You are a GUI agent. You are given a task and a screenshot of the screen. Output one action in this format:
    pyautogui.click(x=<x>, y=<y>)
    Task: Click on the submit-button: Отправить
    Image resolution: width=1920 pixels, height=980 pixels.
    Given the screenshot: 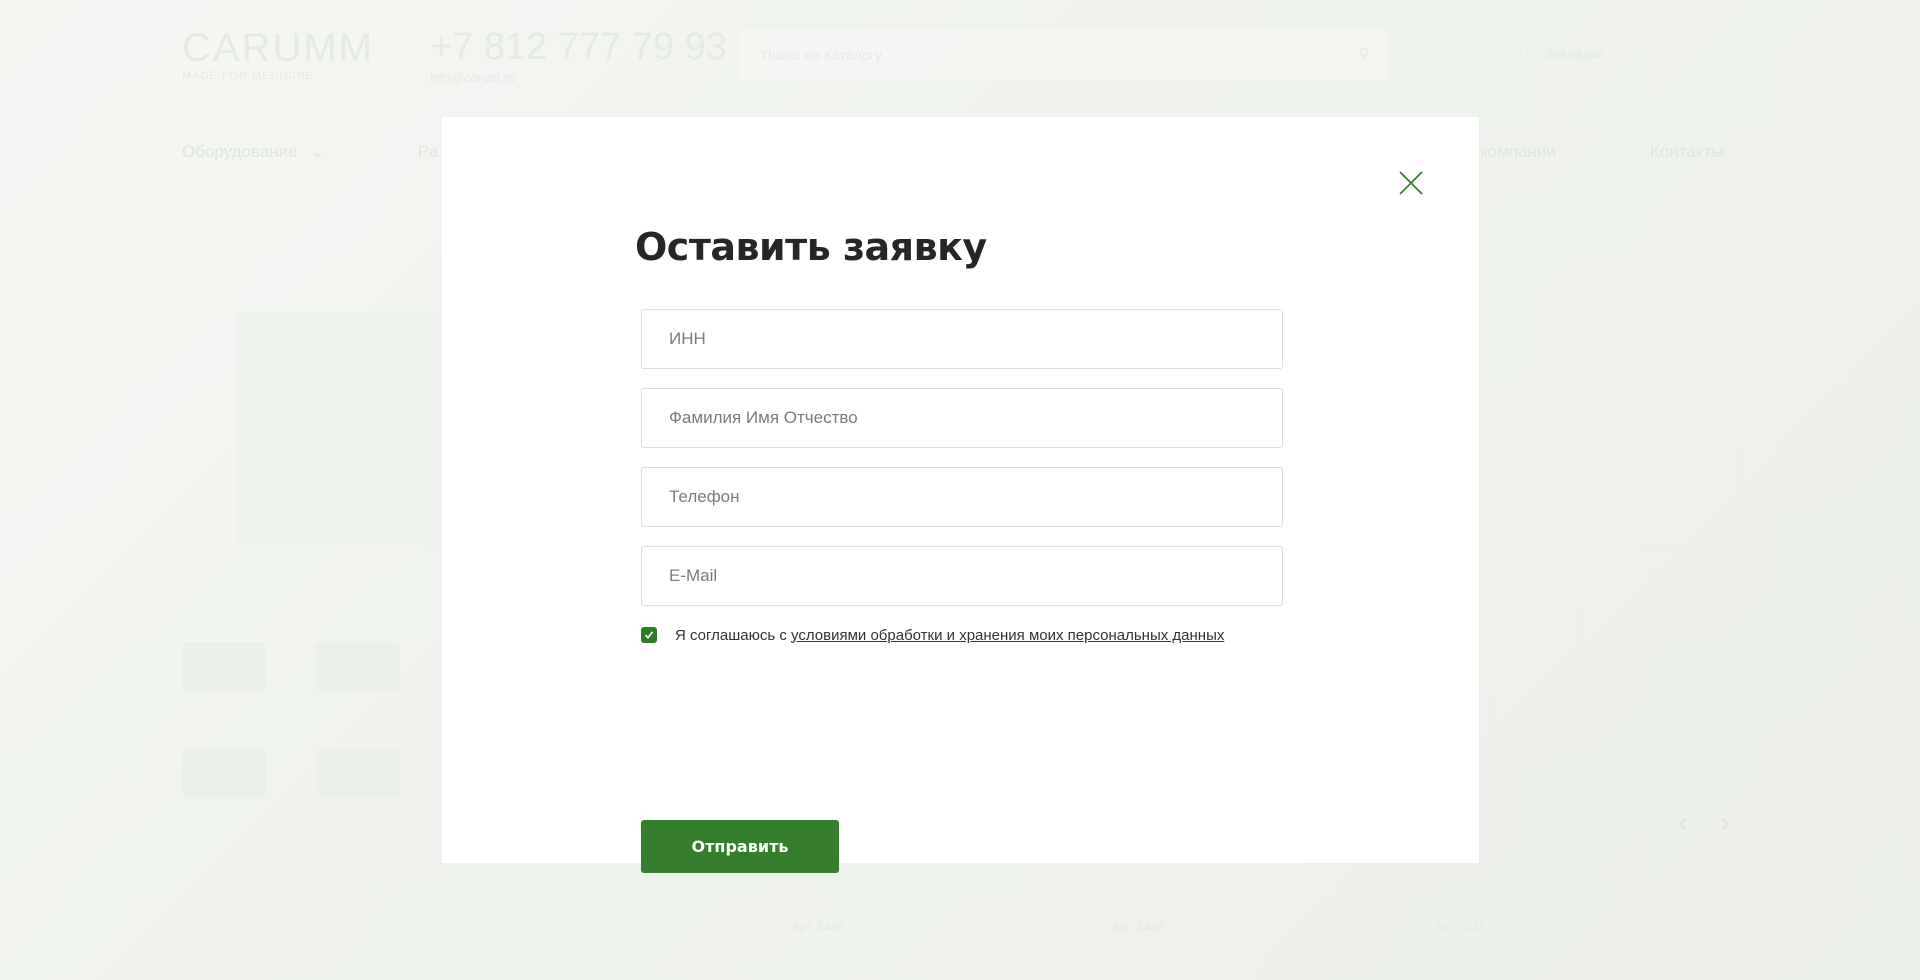 What is the action you would take?
    pyautogui.click(x=740, y=846)
    